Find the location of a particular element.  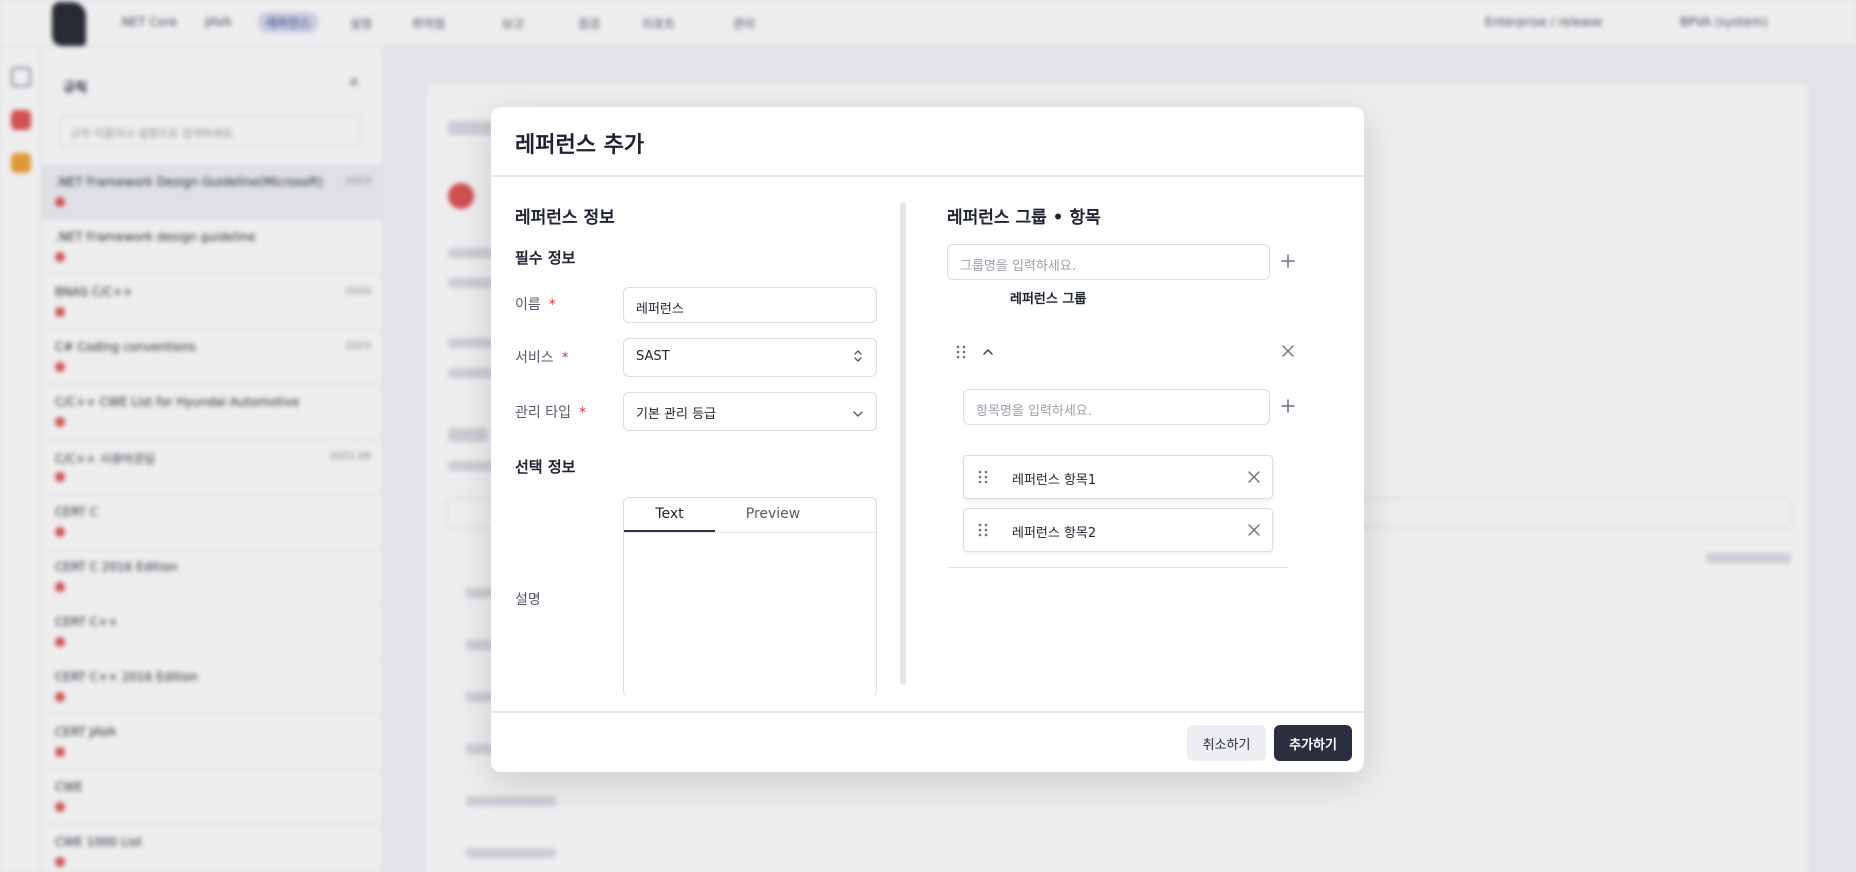

editor-divider is located at coordinates (750, 532).